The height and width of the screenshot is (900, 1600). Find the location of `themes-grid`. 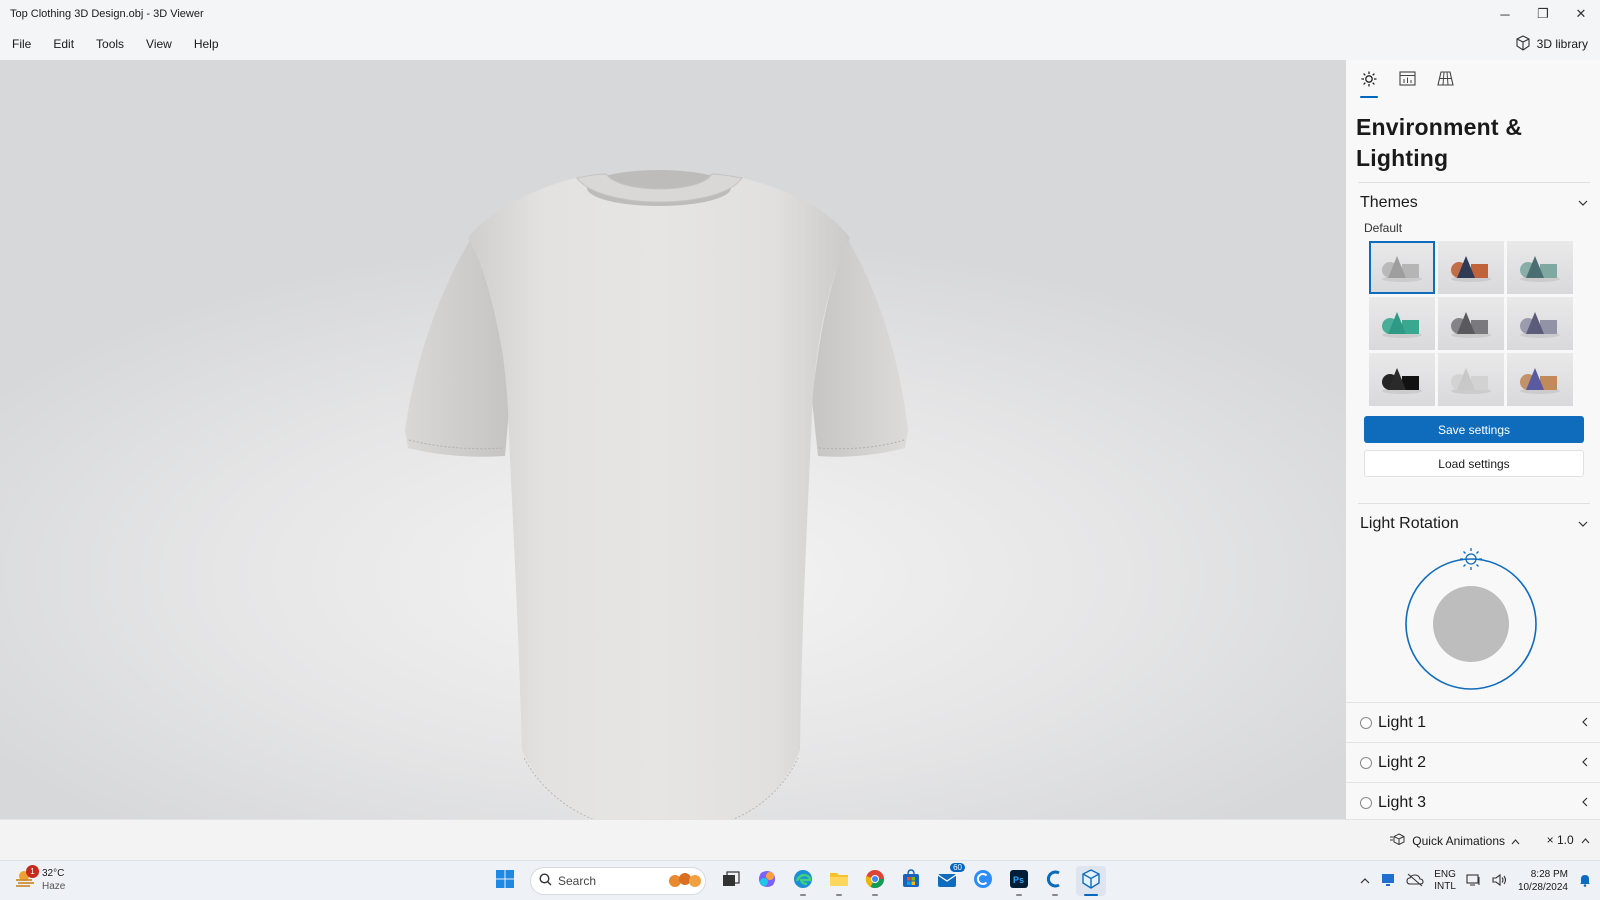

themes-grid is located at coordinates (1473, 320).